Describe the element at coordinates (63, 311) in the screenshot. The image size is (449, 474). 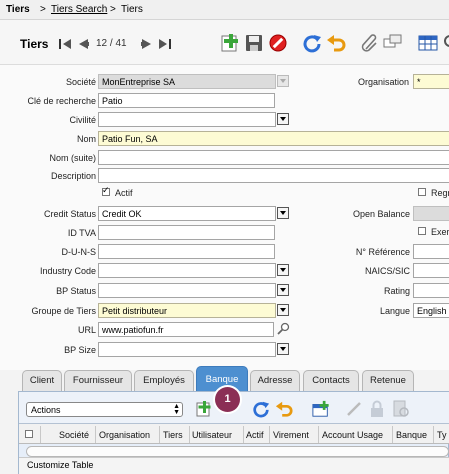
I see `groupe-tiers-label: Groupe de Tiers` at that location.